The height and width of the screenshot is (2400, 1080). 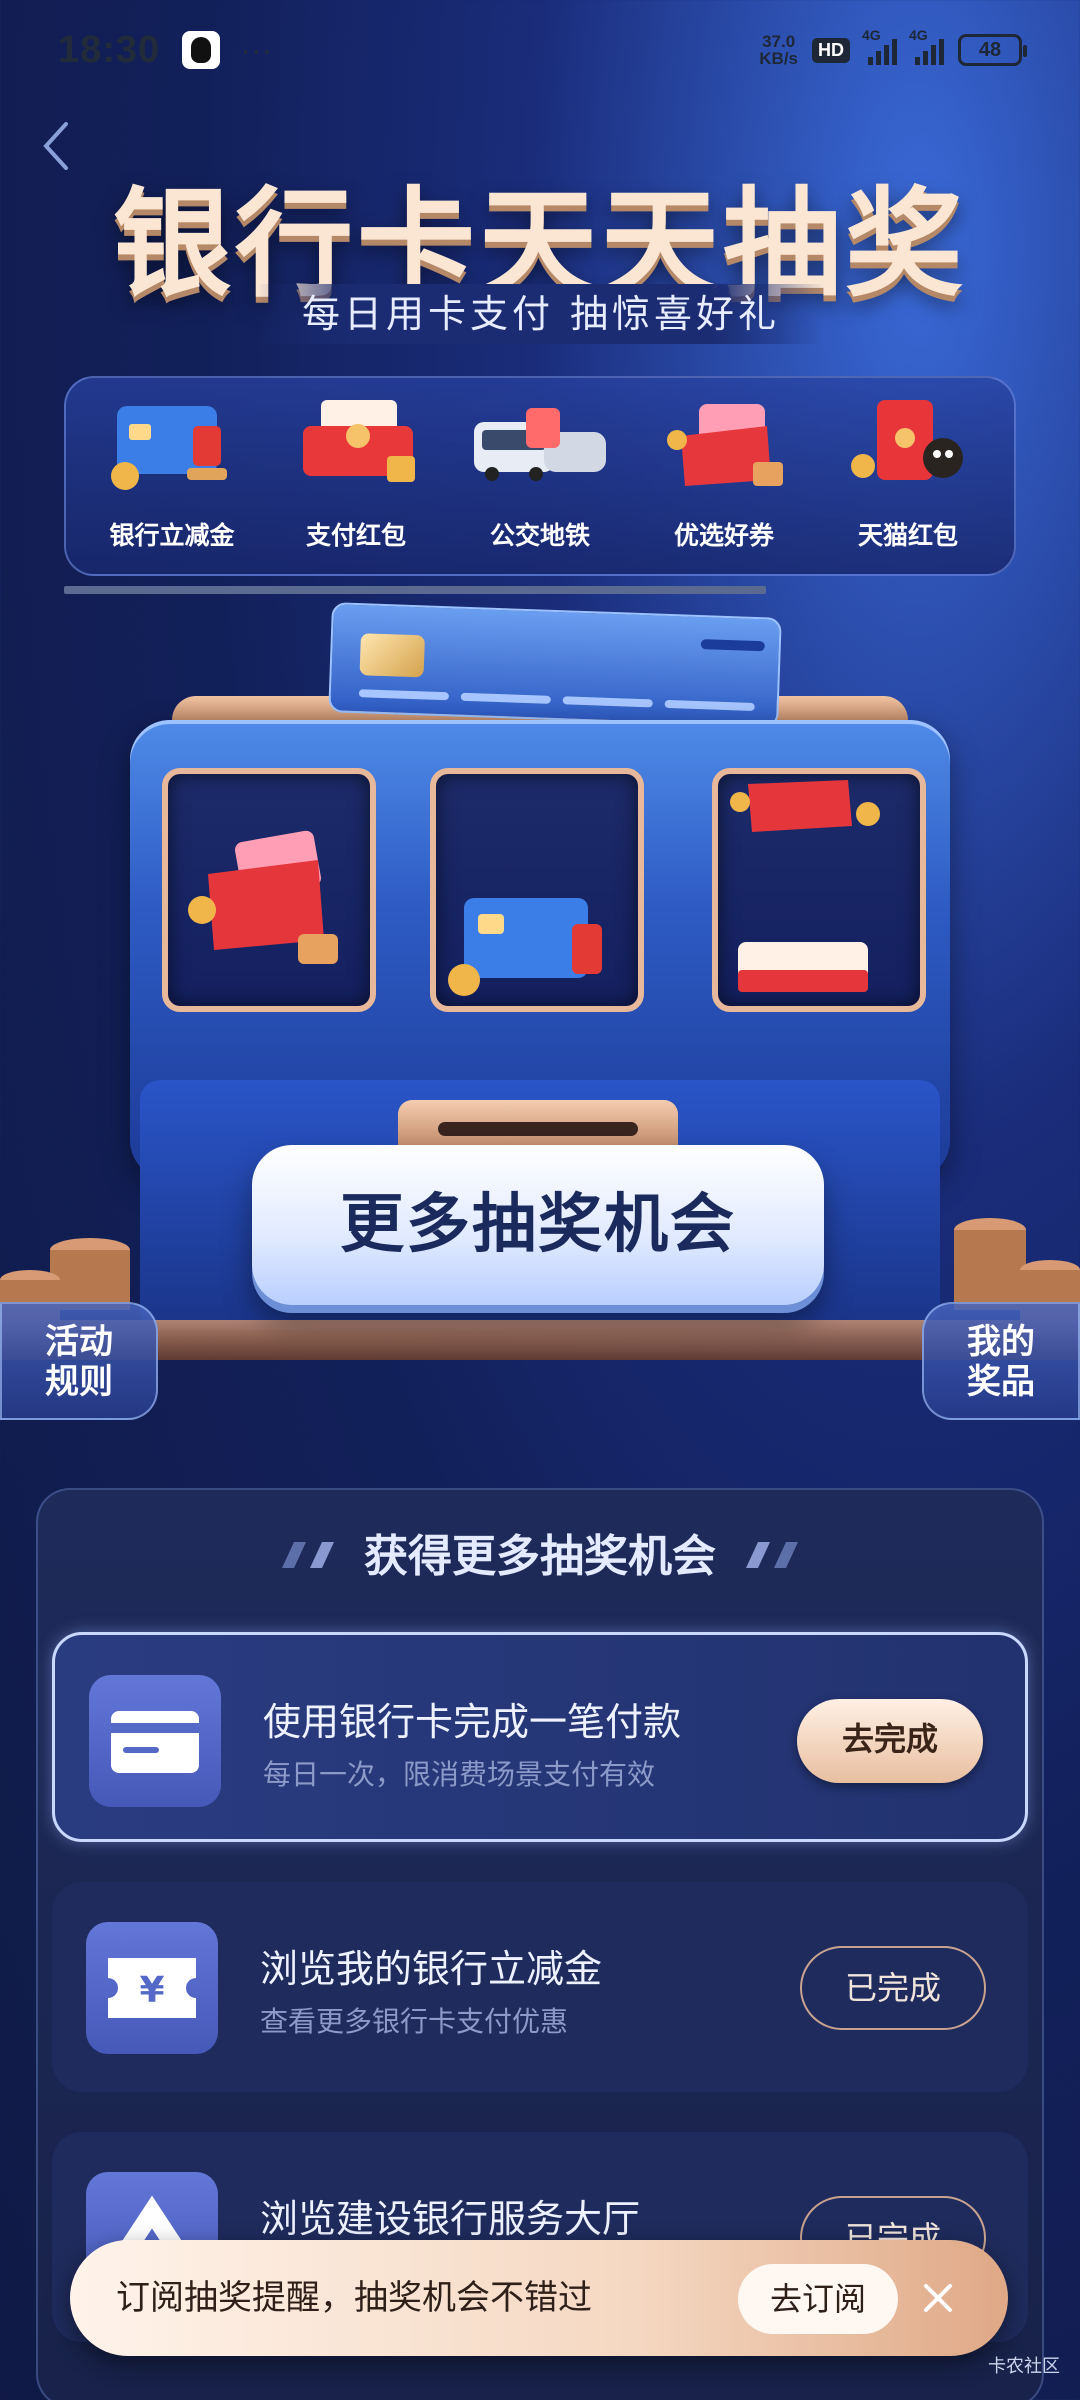 I want to click on bank-card-graphic, so click(x=555, y=665).